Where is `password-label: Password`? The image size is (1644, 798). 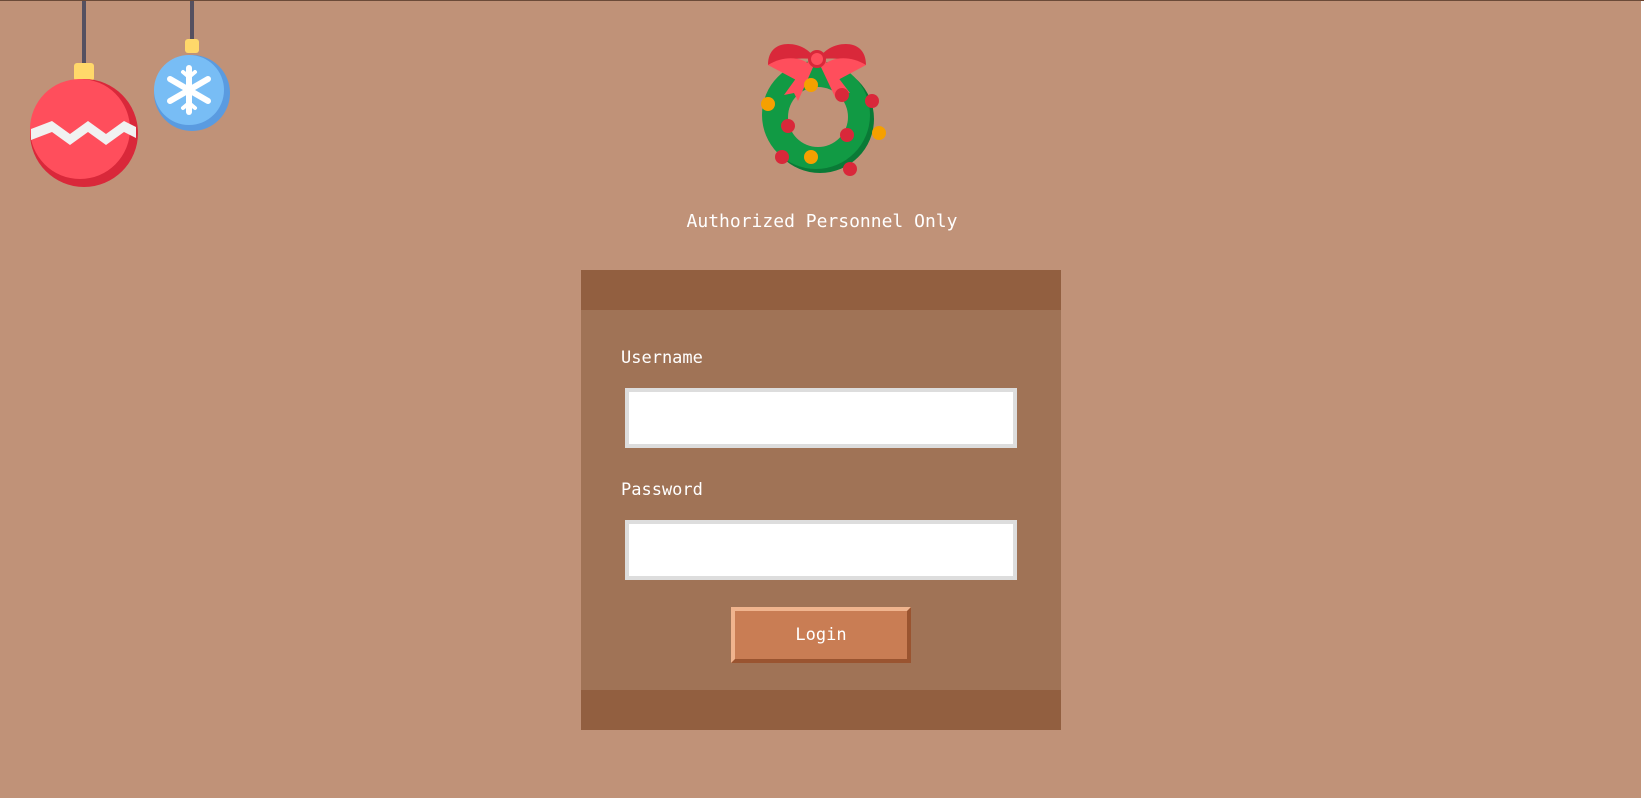
password-label: Password is located at coordinates (662, 490).